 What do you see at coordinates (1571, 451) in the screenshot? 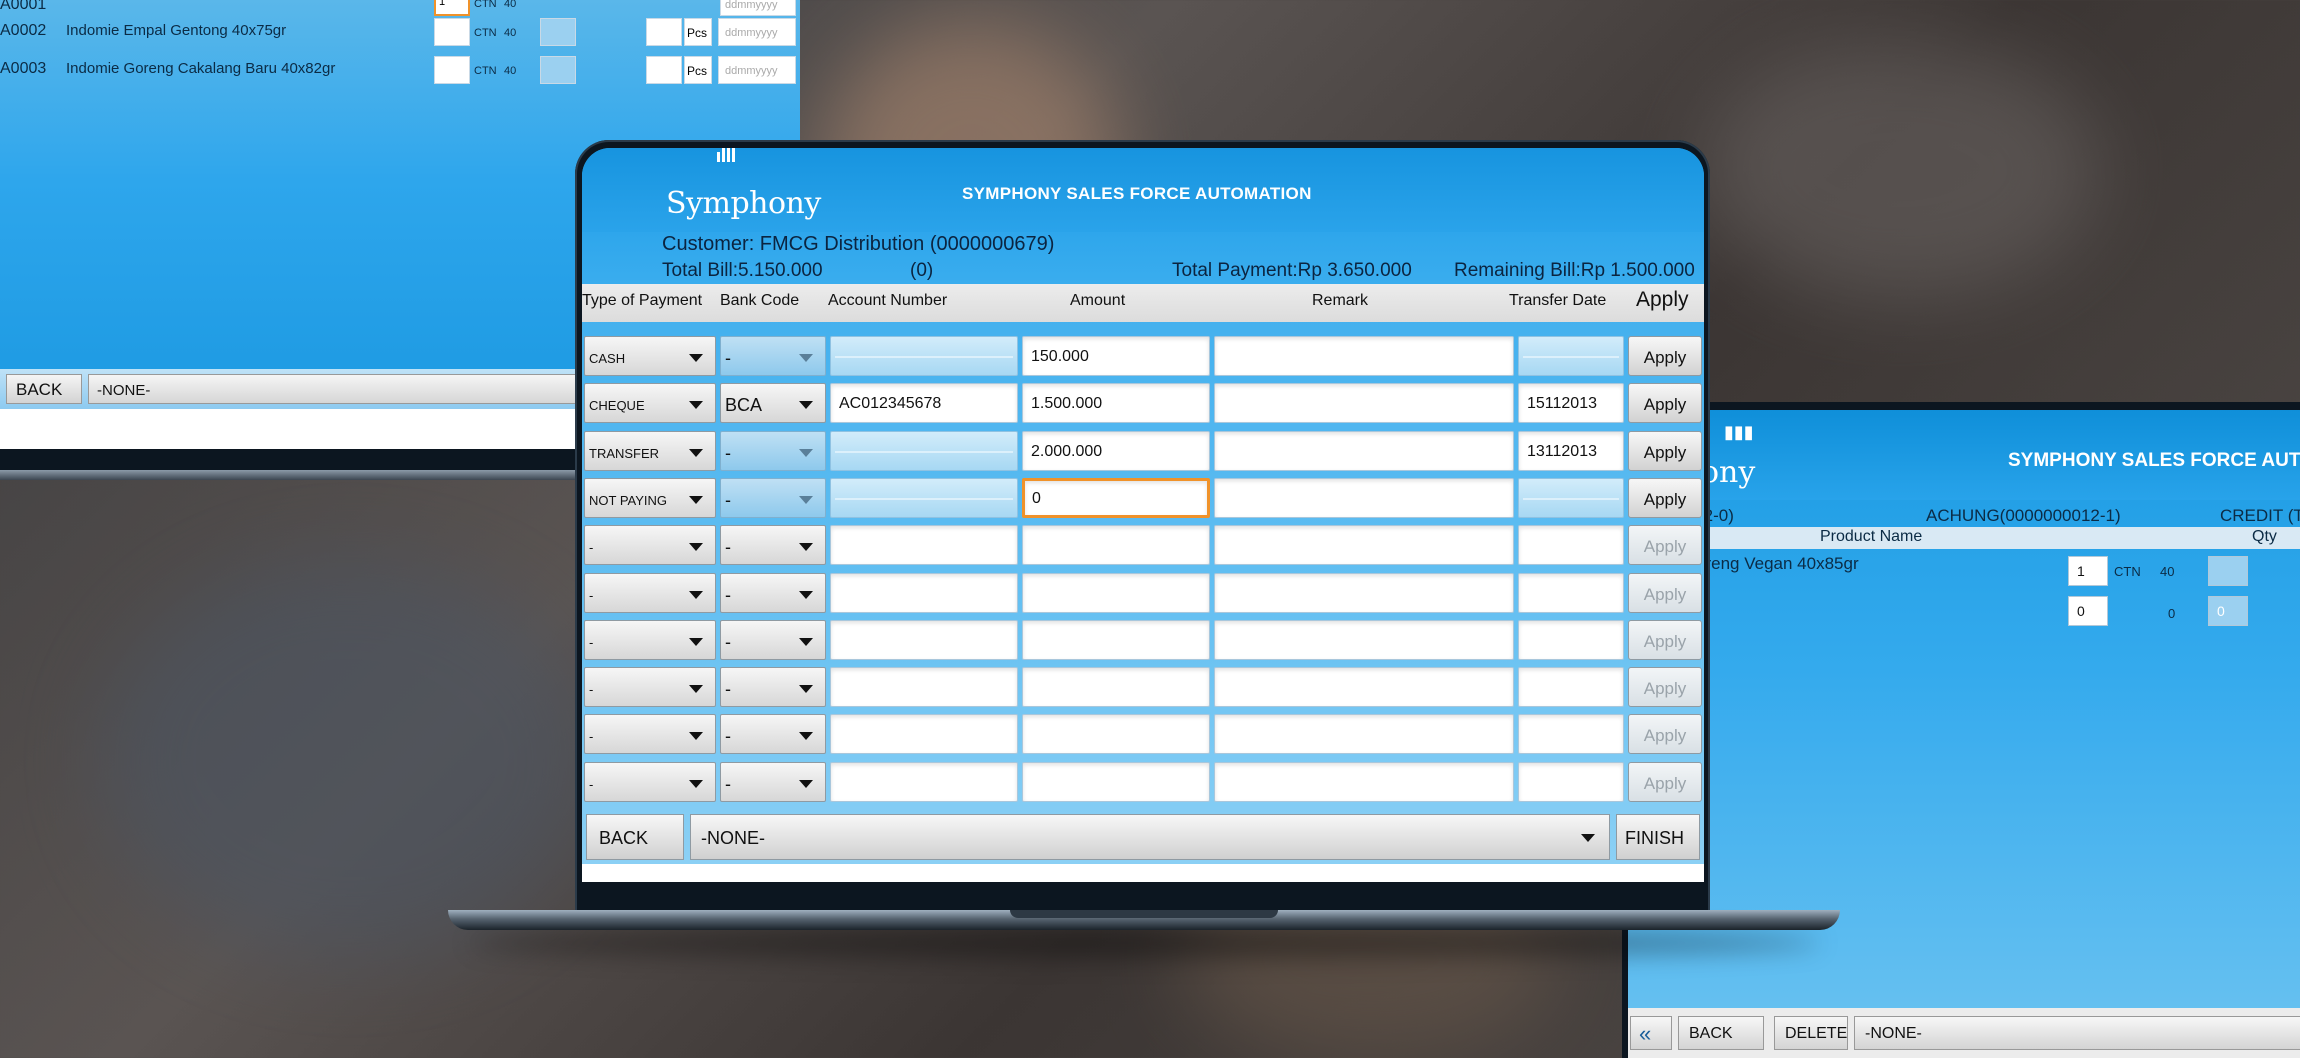
I see `transfer-date-input: 13112013` at bounding box center [1571, 451].